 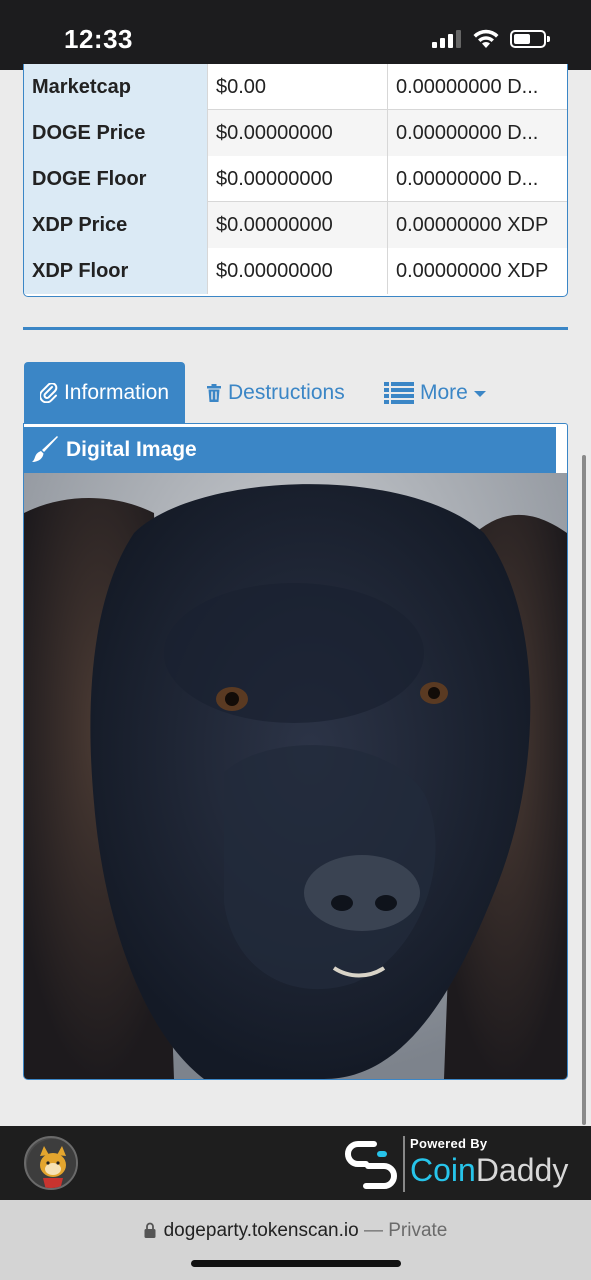 I want to click on cellular-signal-icon, so click(x=447, y=39).